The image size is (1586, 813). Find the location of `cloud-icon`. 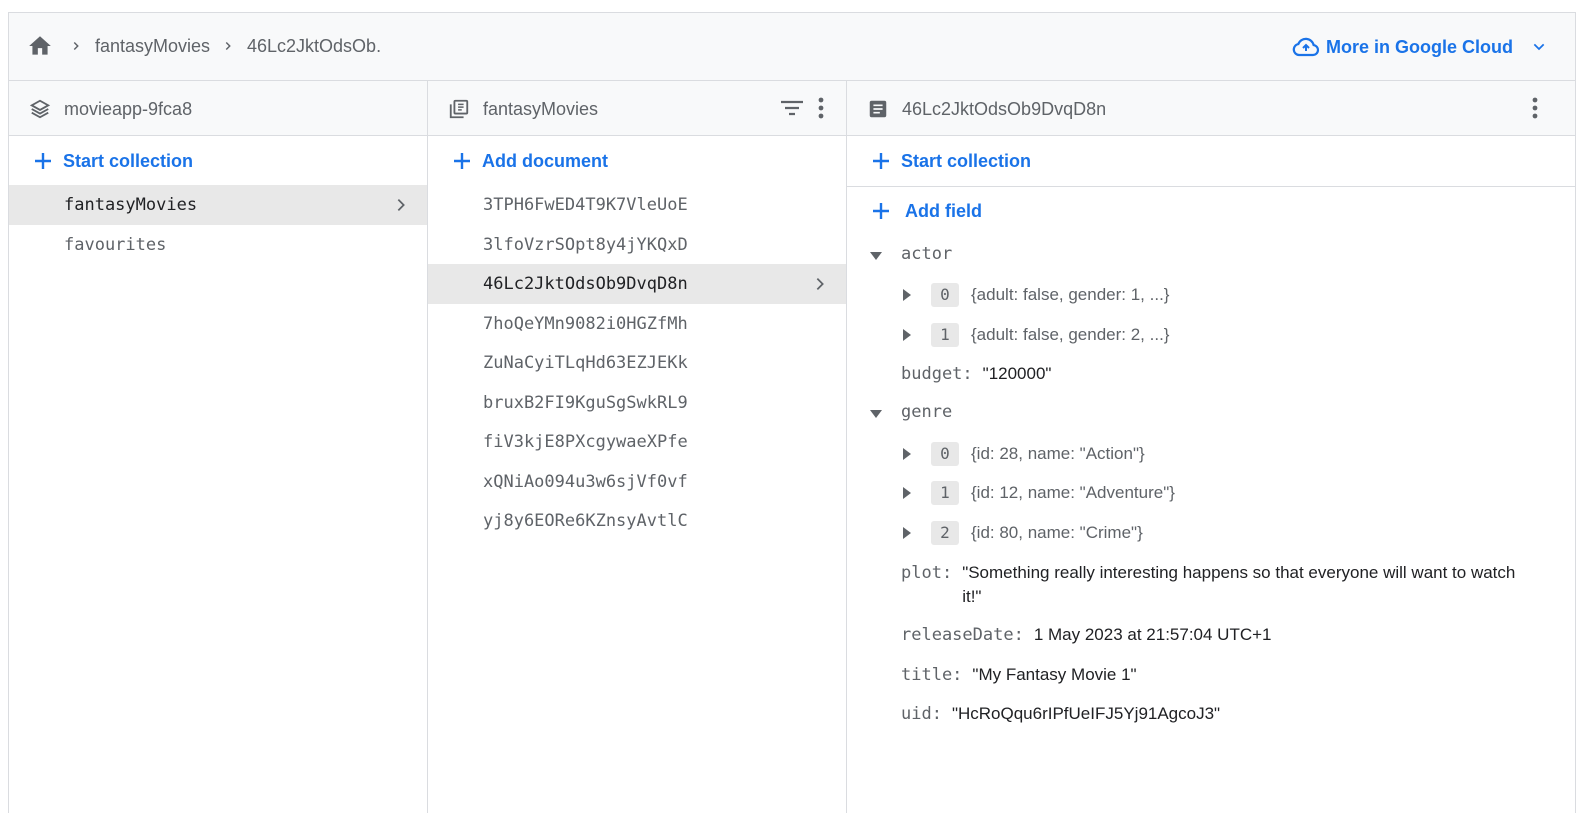

cloud-icon is located at coordinates (1306, 47).